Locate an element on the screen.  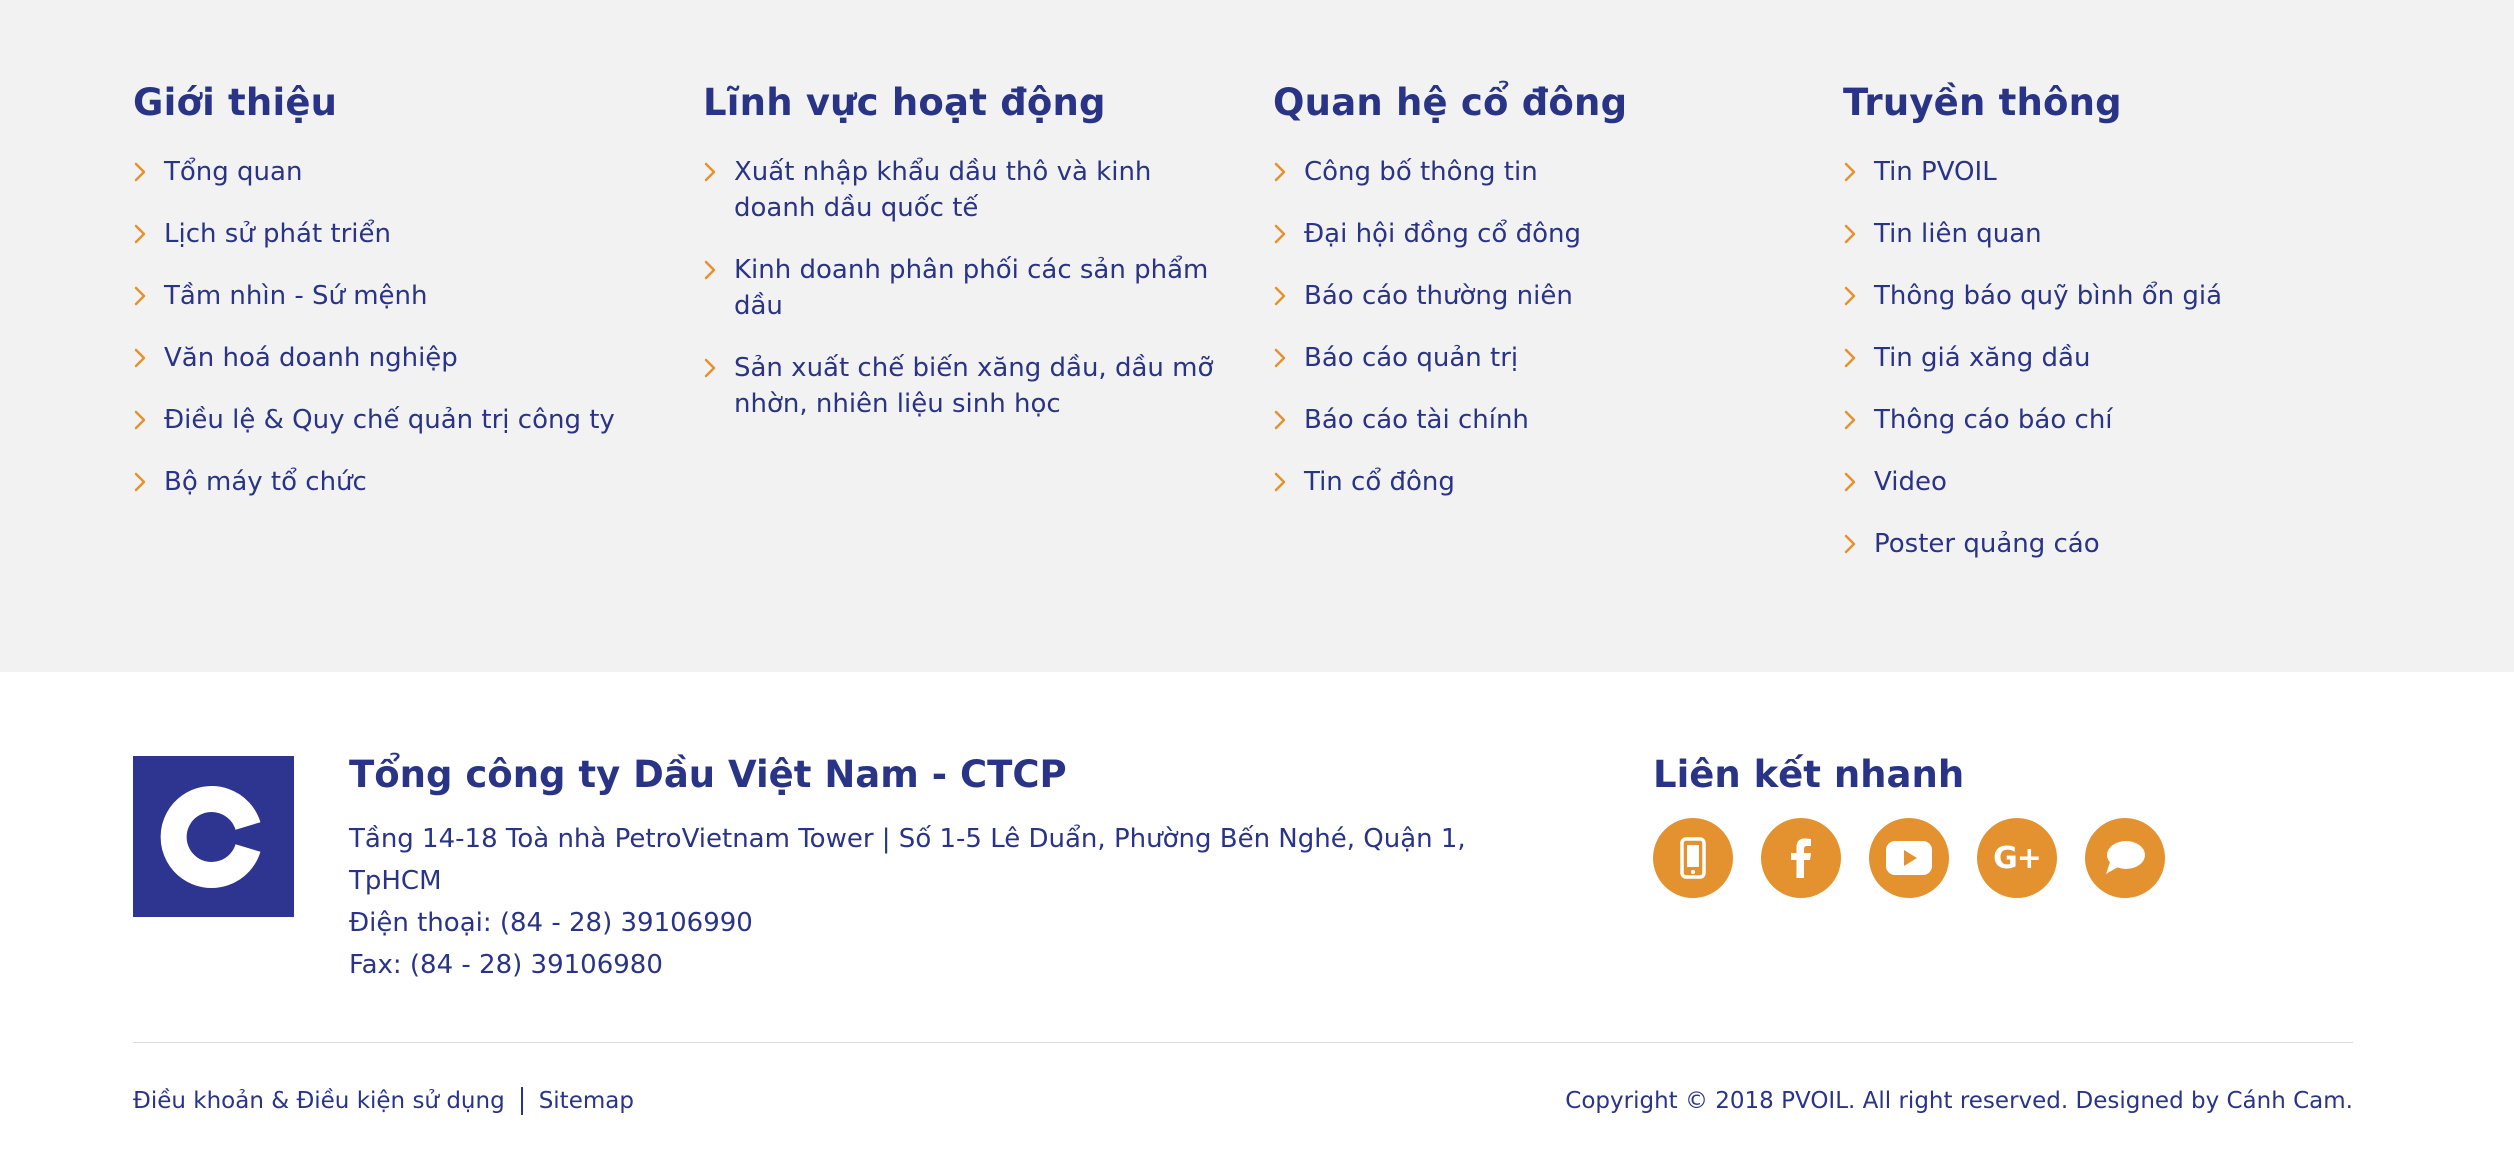
quick-links: Liên kết nhanh G+ is located at coordinates (1909, 824).